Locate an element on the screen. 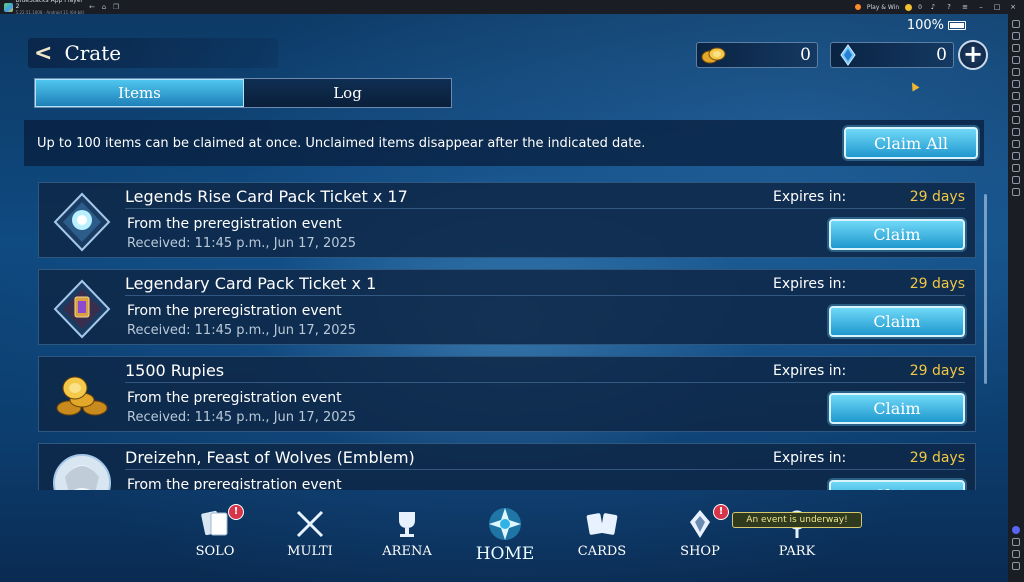 The image size is (1024, 582). add-crystal-button: + is located at coordinates (973, 55).